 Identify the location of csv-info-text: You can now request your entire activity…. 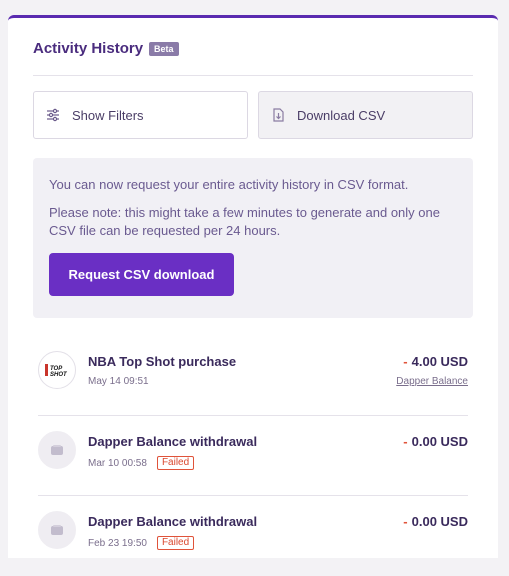
(229, 184).